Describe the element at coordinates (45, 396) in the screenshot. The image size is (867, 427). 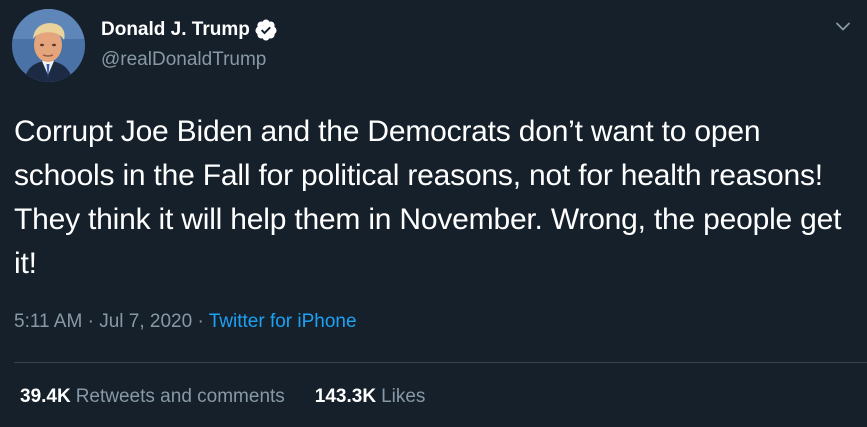
I see `retweets-count: 39.4K` at that location.